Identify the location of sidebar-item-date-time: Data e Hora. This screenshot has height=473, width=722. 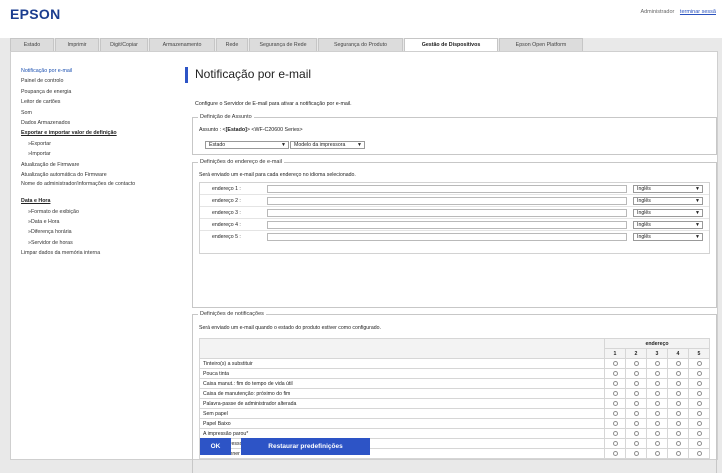
(101, 201).